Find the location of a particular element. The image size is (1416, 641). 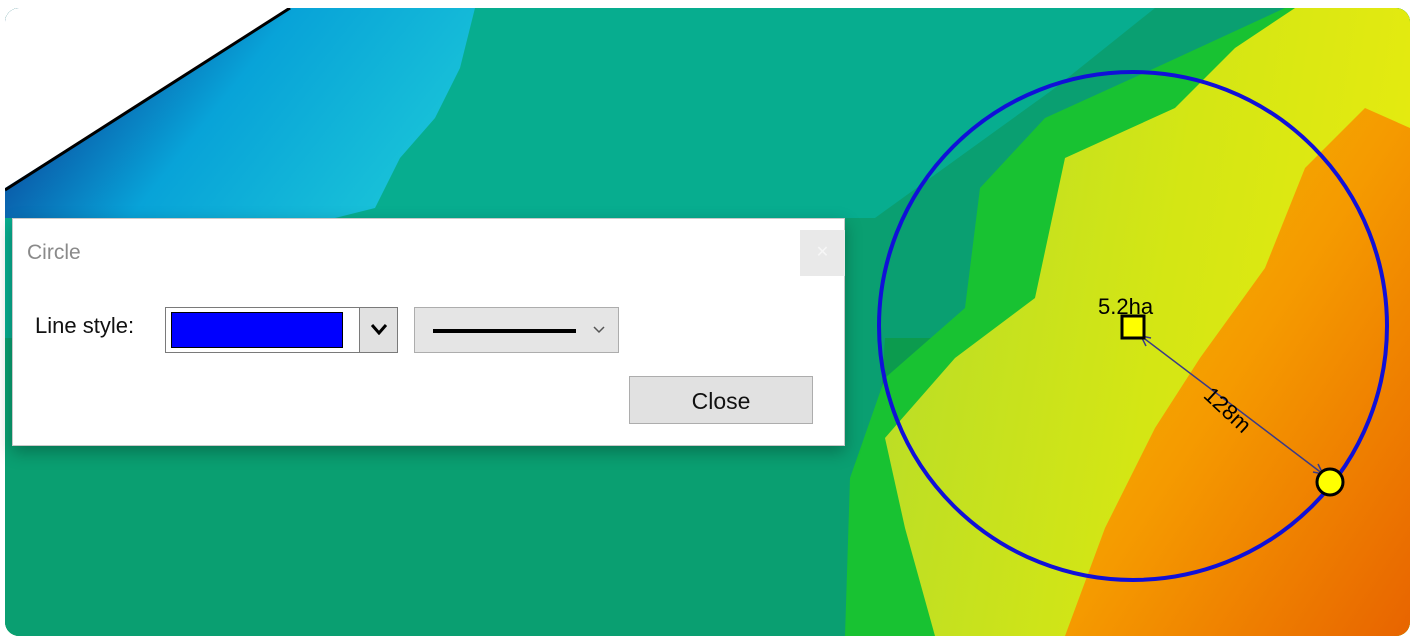

line-width-select is located at coordinates (516, 330).